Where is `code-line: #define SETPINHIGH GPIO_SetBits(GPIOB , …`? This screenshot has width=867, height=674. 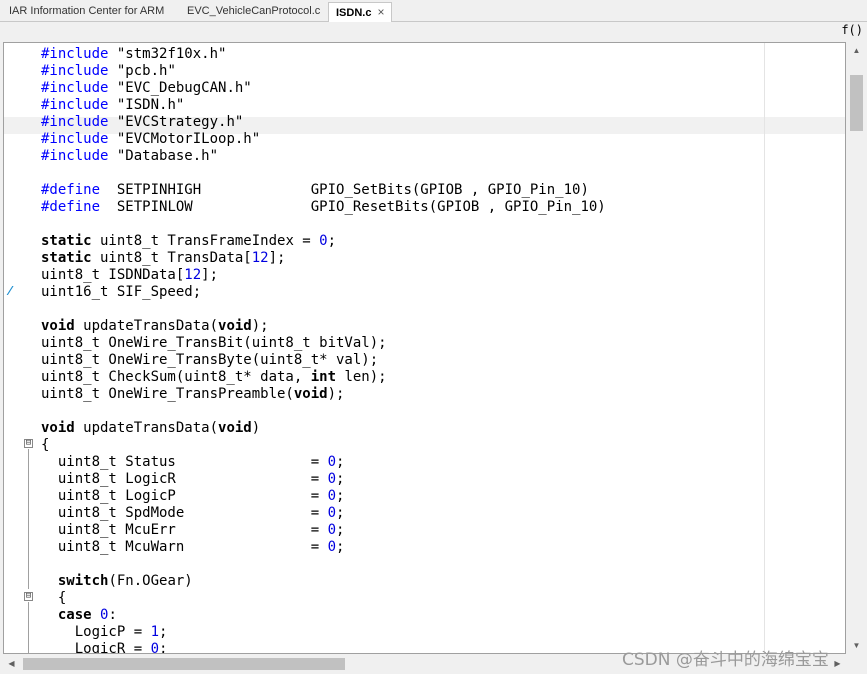
code-line: #define SETPINHIGH GPIO_SetBits(GPIOB , … is located at coordinates (315, 190).